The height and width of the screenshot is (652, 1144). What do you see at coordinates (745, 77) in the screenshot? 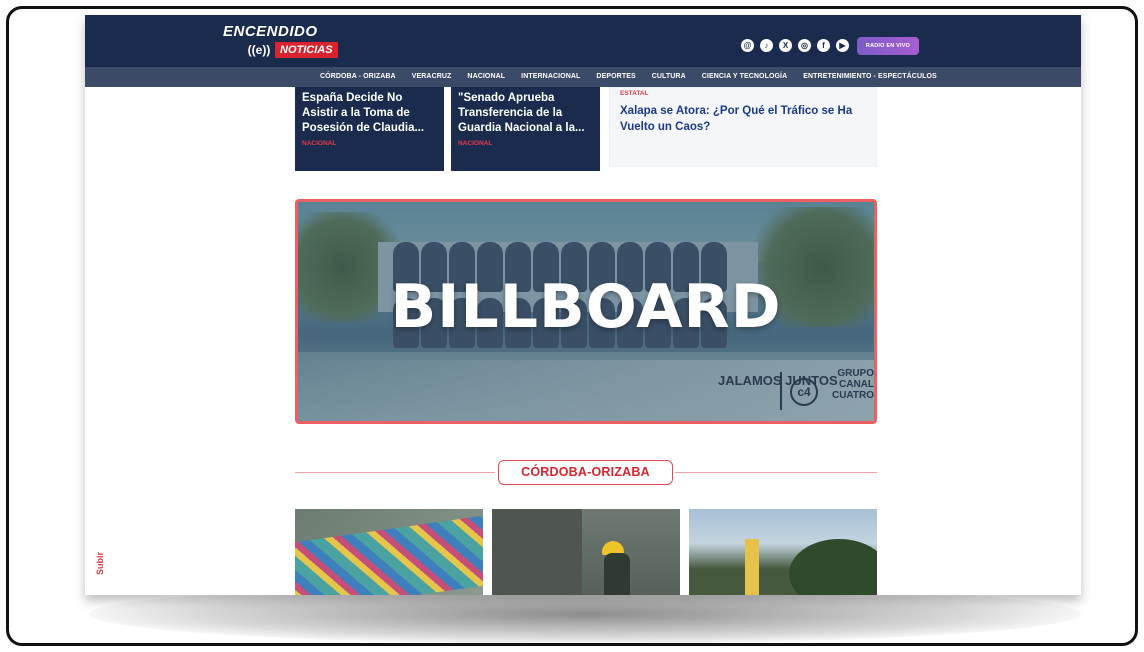
I see `nav-item-ciencia-tecnologia: CIENCIA Y TECNOLOGÍA` at bounding box center [745, 77].